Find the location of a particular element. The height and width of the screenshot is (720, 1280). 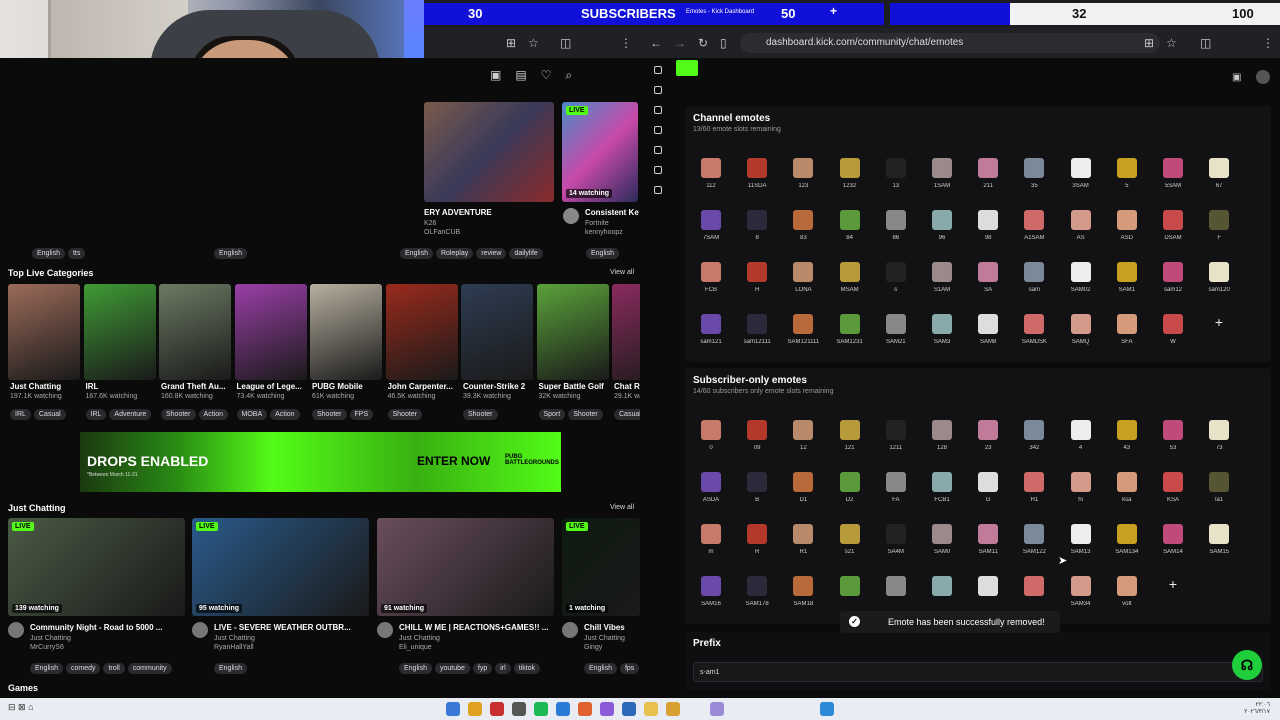

stream-title: Chill Vibes is located at coordinates (612, 627).